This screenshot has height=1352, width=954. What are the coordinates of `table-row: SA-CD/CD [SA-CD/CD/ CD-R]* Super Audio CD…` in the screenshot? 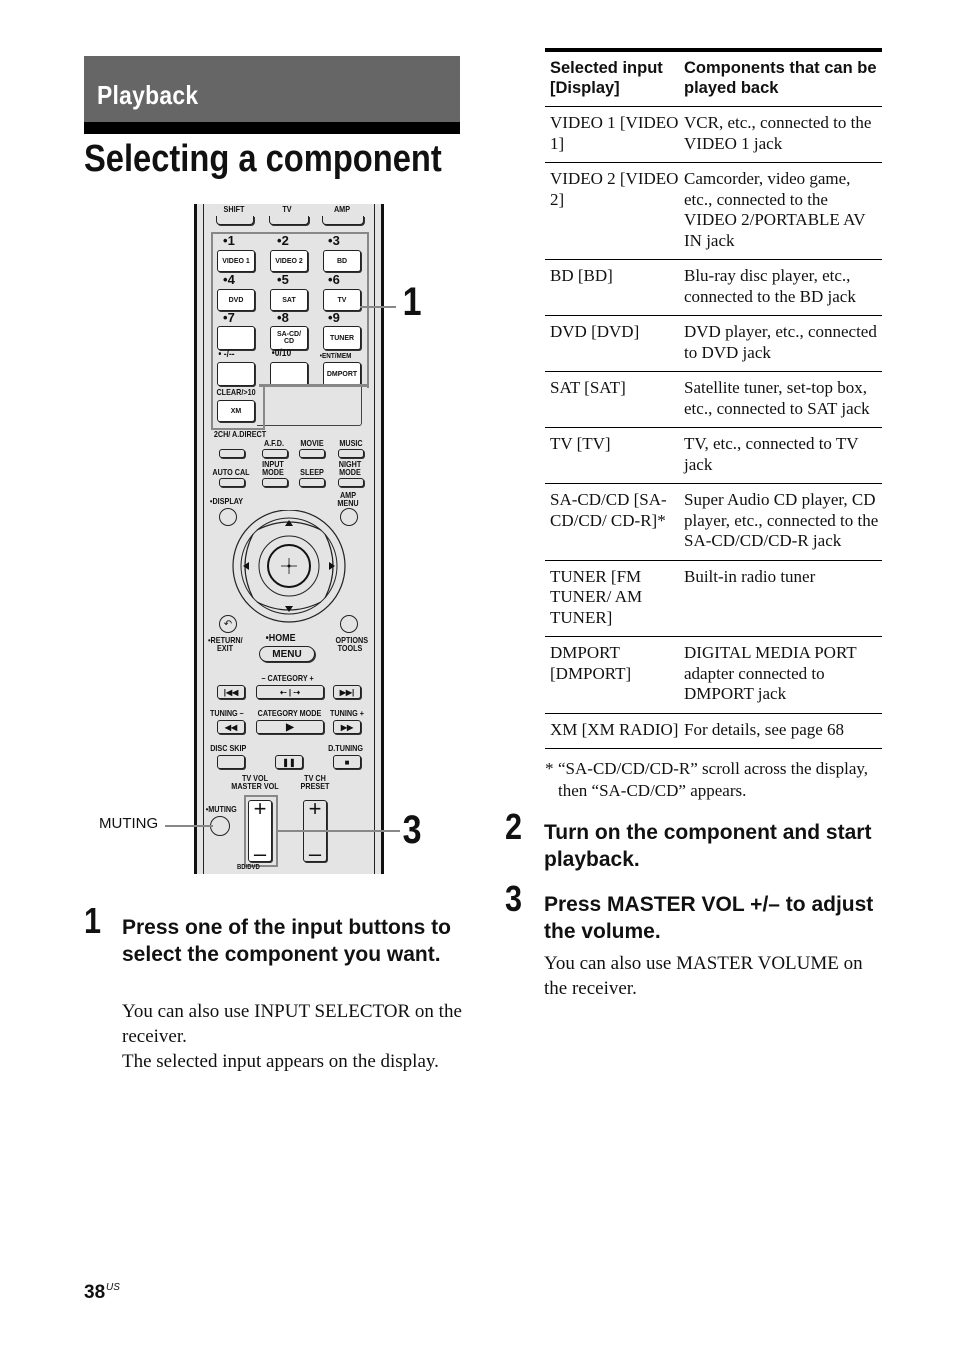 It's located at (713, 522).